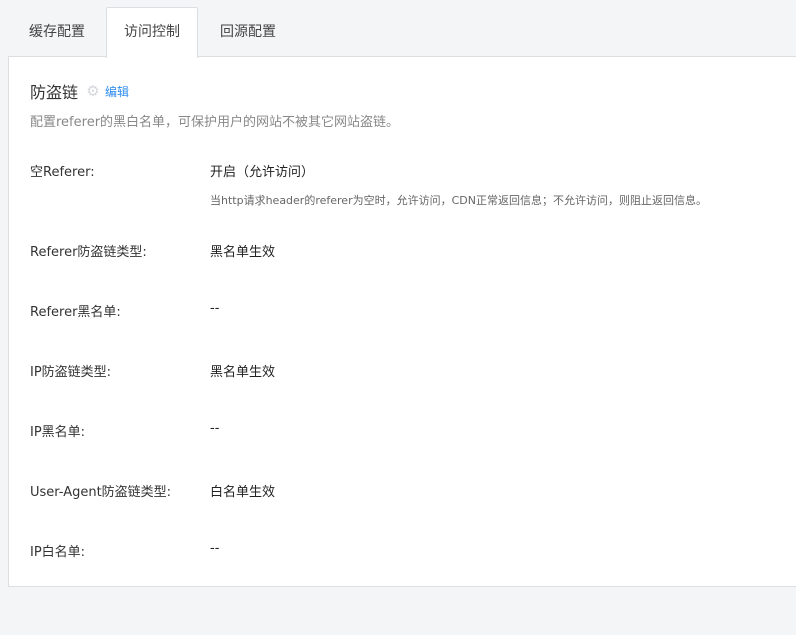  Describe the element at coordinates (262, 172) in the screenshot. I see `empty-referer-value: 开启（允许访问）` at that location.